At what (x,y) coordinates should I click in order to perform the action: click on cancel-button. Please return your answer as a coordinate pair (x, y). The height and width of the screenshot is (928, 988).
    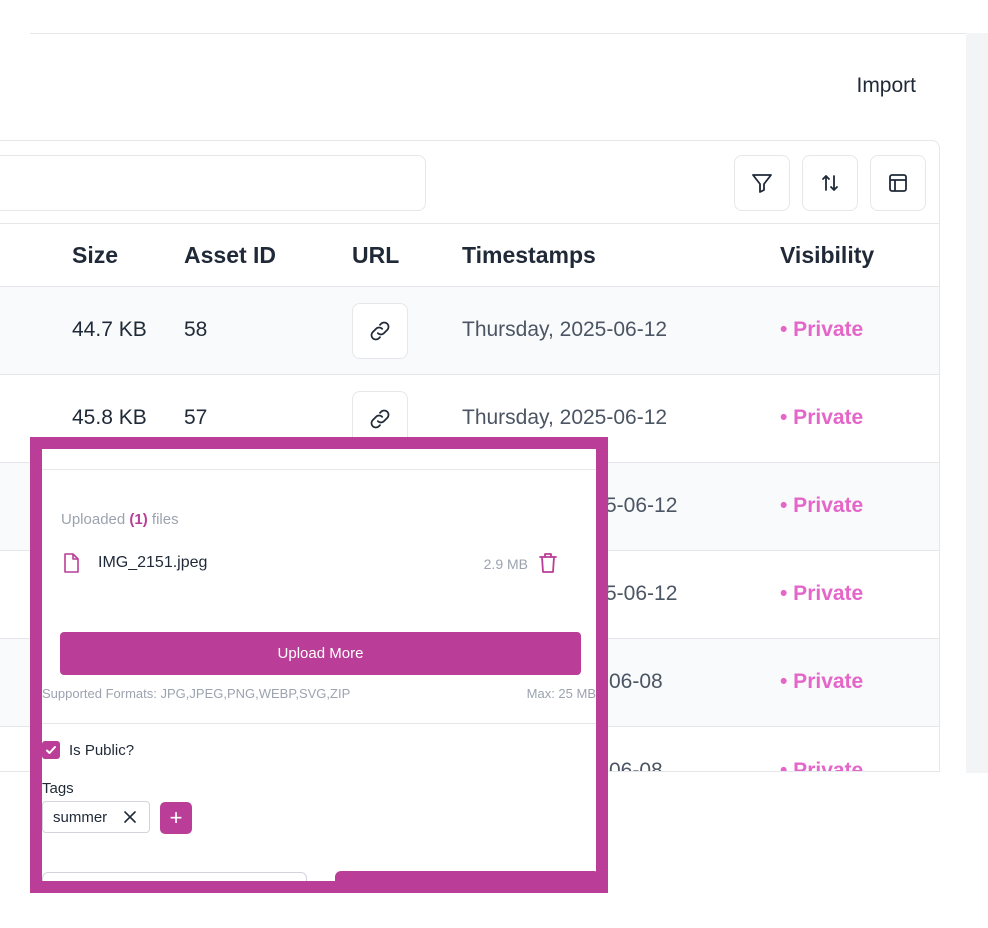
    Looking at the image, I should click on (174, 876).